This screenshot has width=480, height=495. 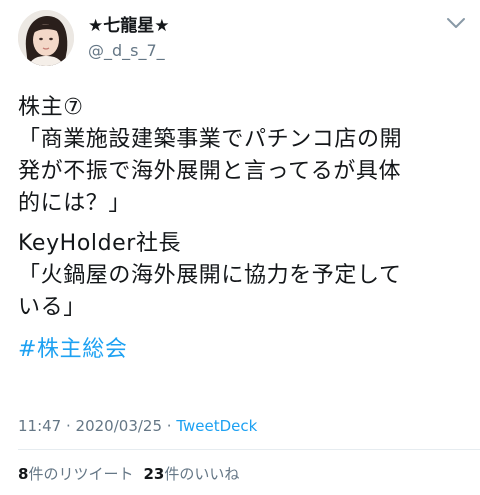 I want to click on divider, so click(x=249, y=449).